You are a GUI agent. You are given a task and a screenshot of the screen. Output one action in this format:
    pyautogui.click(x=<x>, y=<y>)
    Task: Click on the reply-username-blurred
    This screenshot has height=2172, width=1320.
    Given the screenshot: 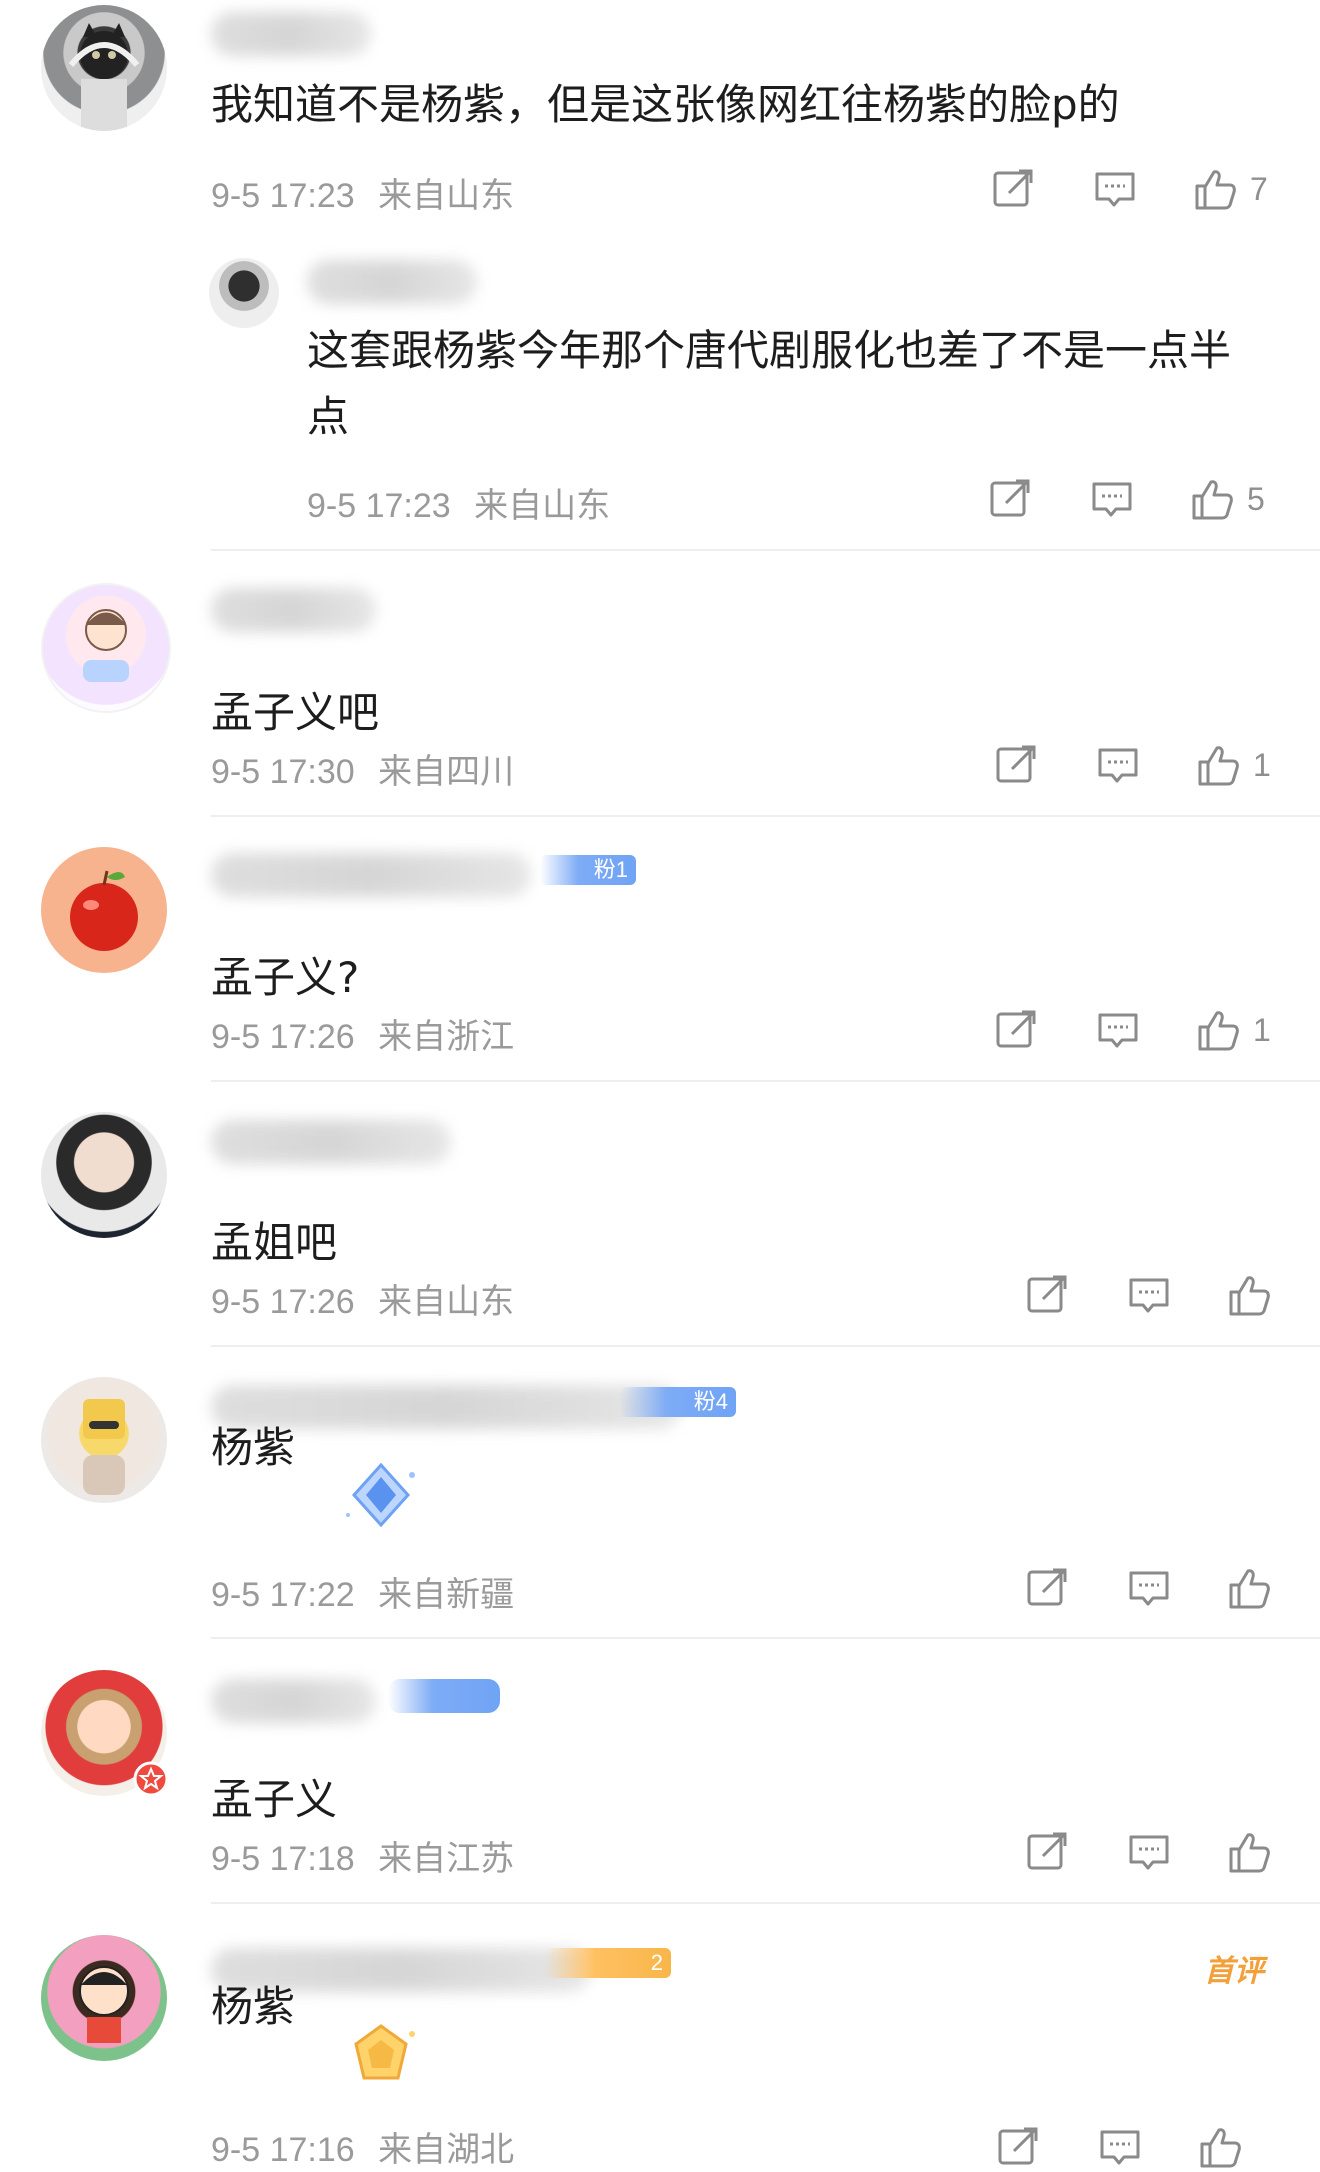 What is the action you would take?
    pyautogui.click(x=392, y=282)
    